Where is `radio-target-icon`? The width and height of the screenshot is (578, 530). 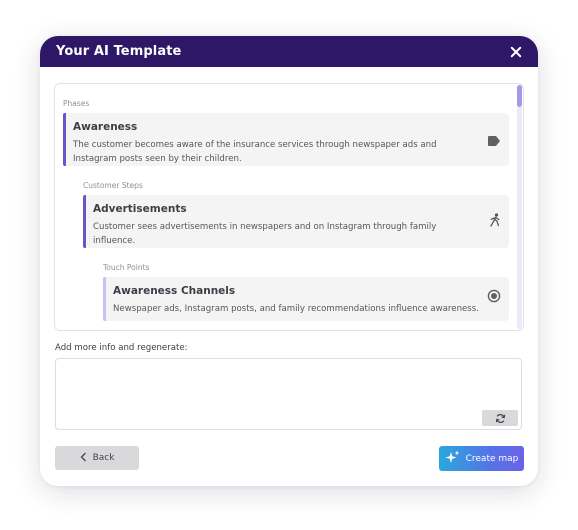 radio-target-icon is located at coordinates (494, 297).